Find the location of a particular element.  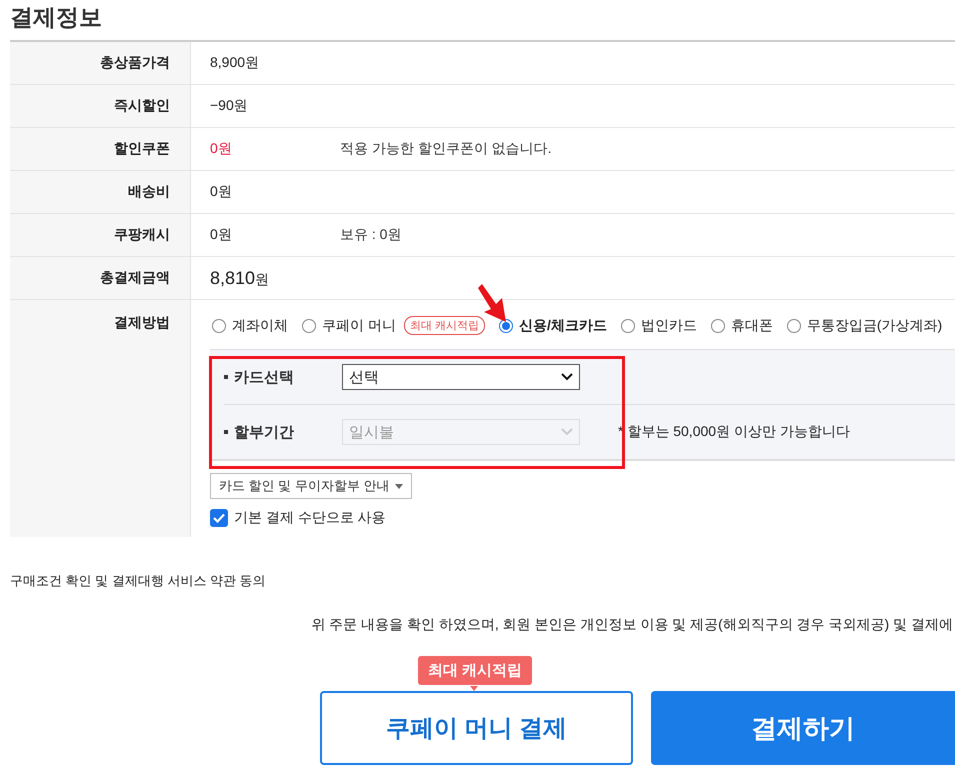

row-label: 배송비 is located at coordinates (100, 192).